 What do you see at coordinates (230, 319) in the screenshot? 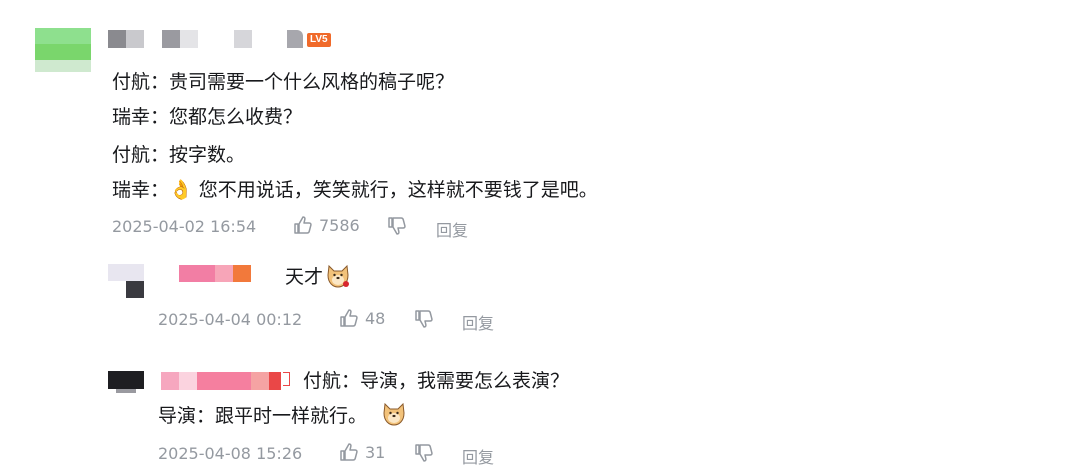
I see `reply-time: 2025-04-04 00:12` at bounding box center [230, 319].